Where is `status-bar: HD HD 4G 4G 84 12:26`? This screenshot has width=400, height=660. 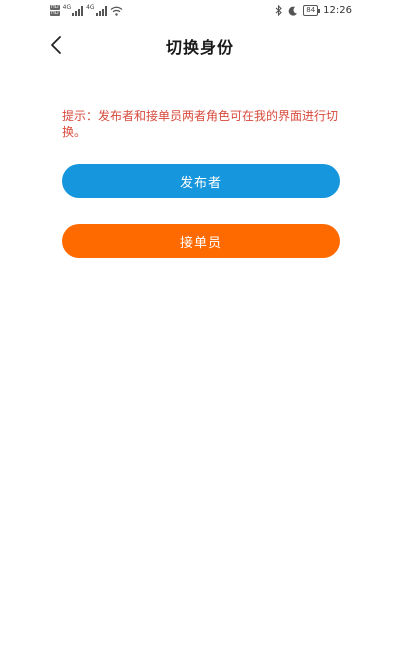
status-bar: HD HD 4G 4G 84 12:26 is located at coordinates (200, 12).